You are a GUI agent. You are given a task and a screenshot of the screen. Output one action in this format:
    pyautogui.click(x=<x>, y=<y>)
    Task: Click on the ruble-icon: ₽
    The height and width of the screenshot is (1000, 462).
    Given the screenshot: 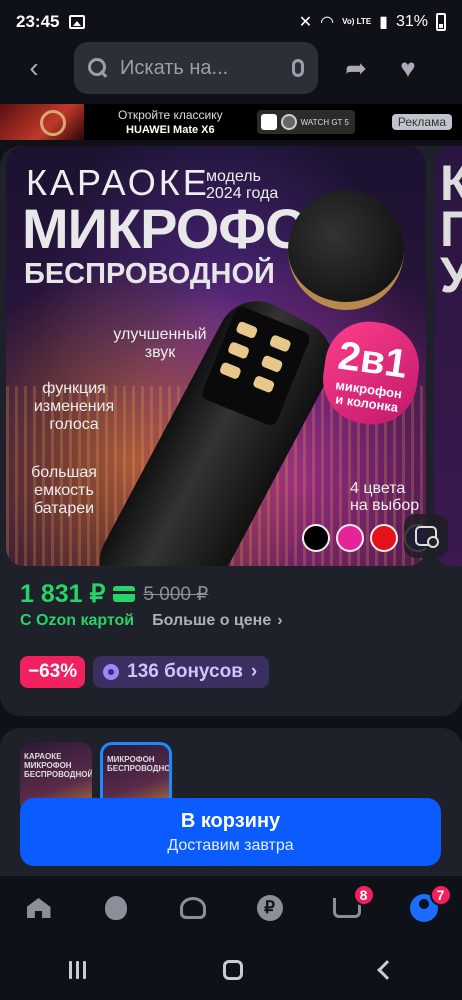 What is the action you would take?
    pyautogui.click(x=269, y=908)
    